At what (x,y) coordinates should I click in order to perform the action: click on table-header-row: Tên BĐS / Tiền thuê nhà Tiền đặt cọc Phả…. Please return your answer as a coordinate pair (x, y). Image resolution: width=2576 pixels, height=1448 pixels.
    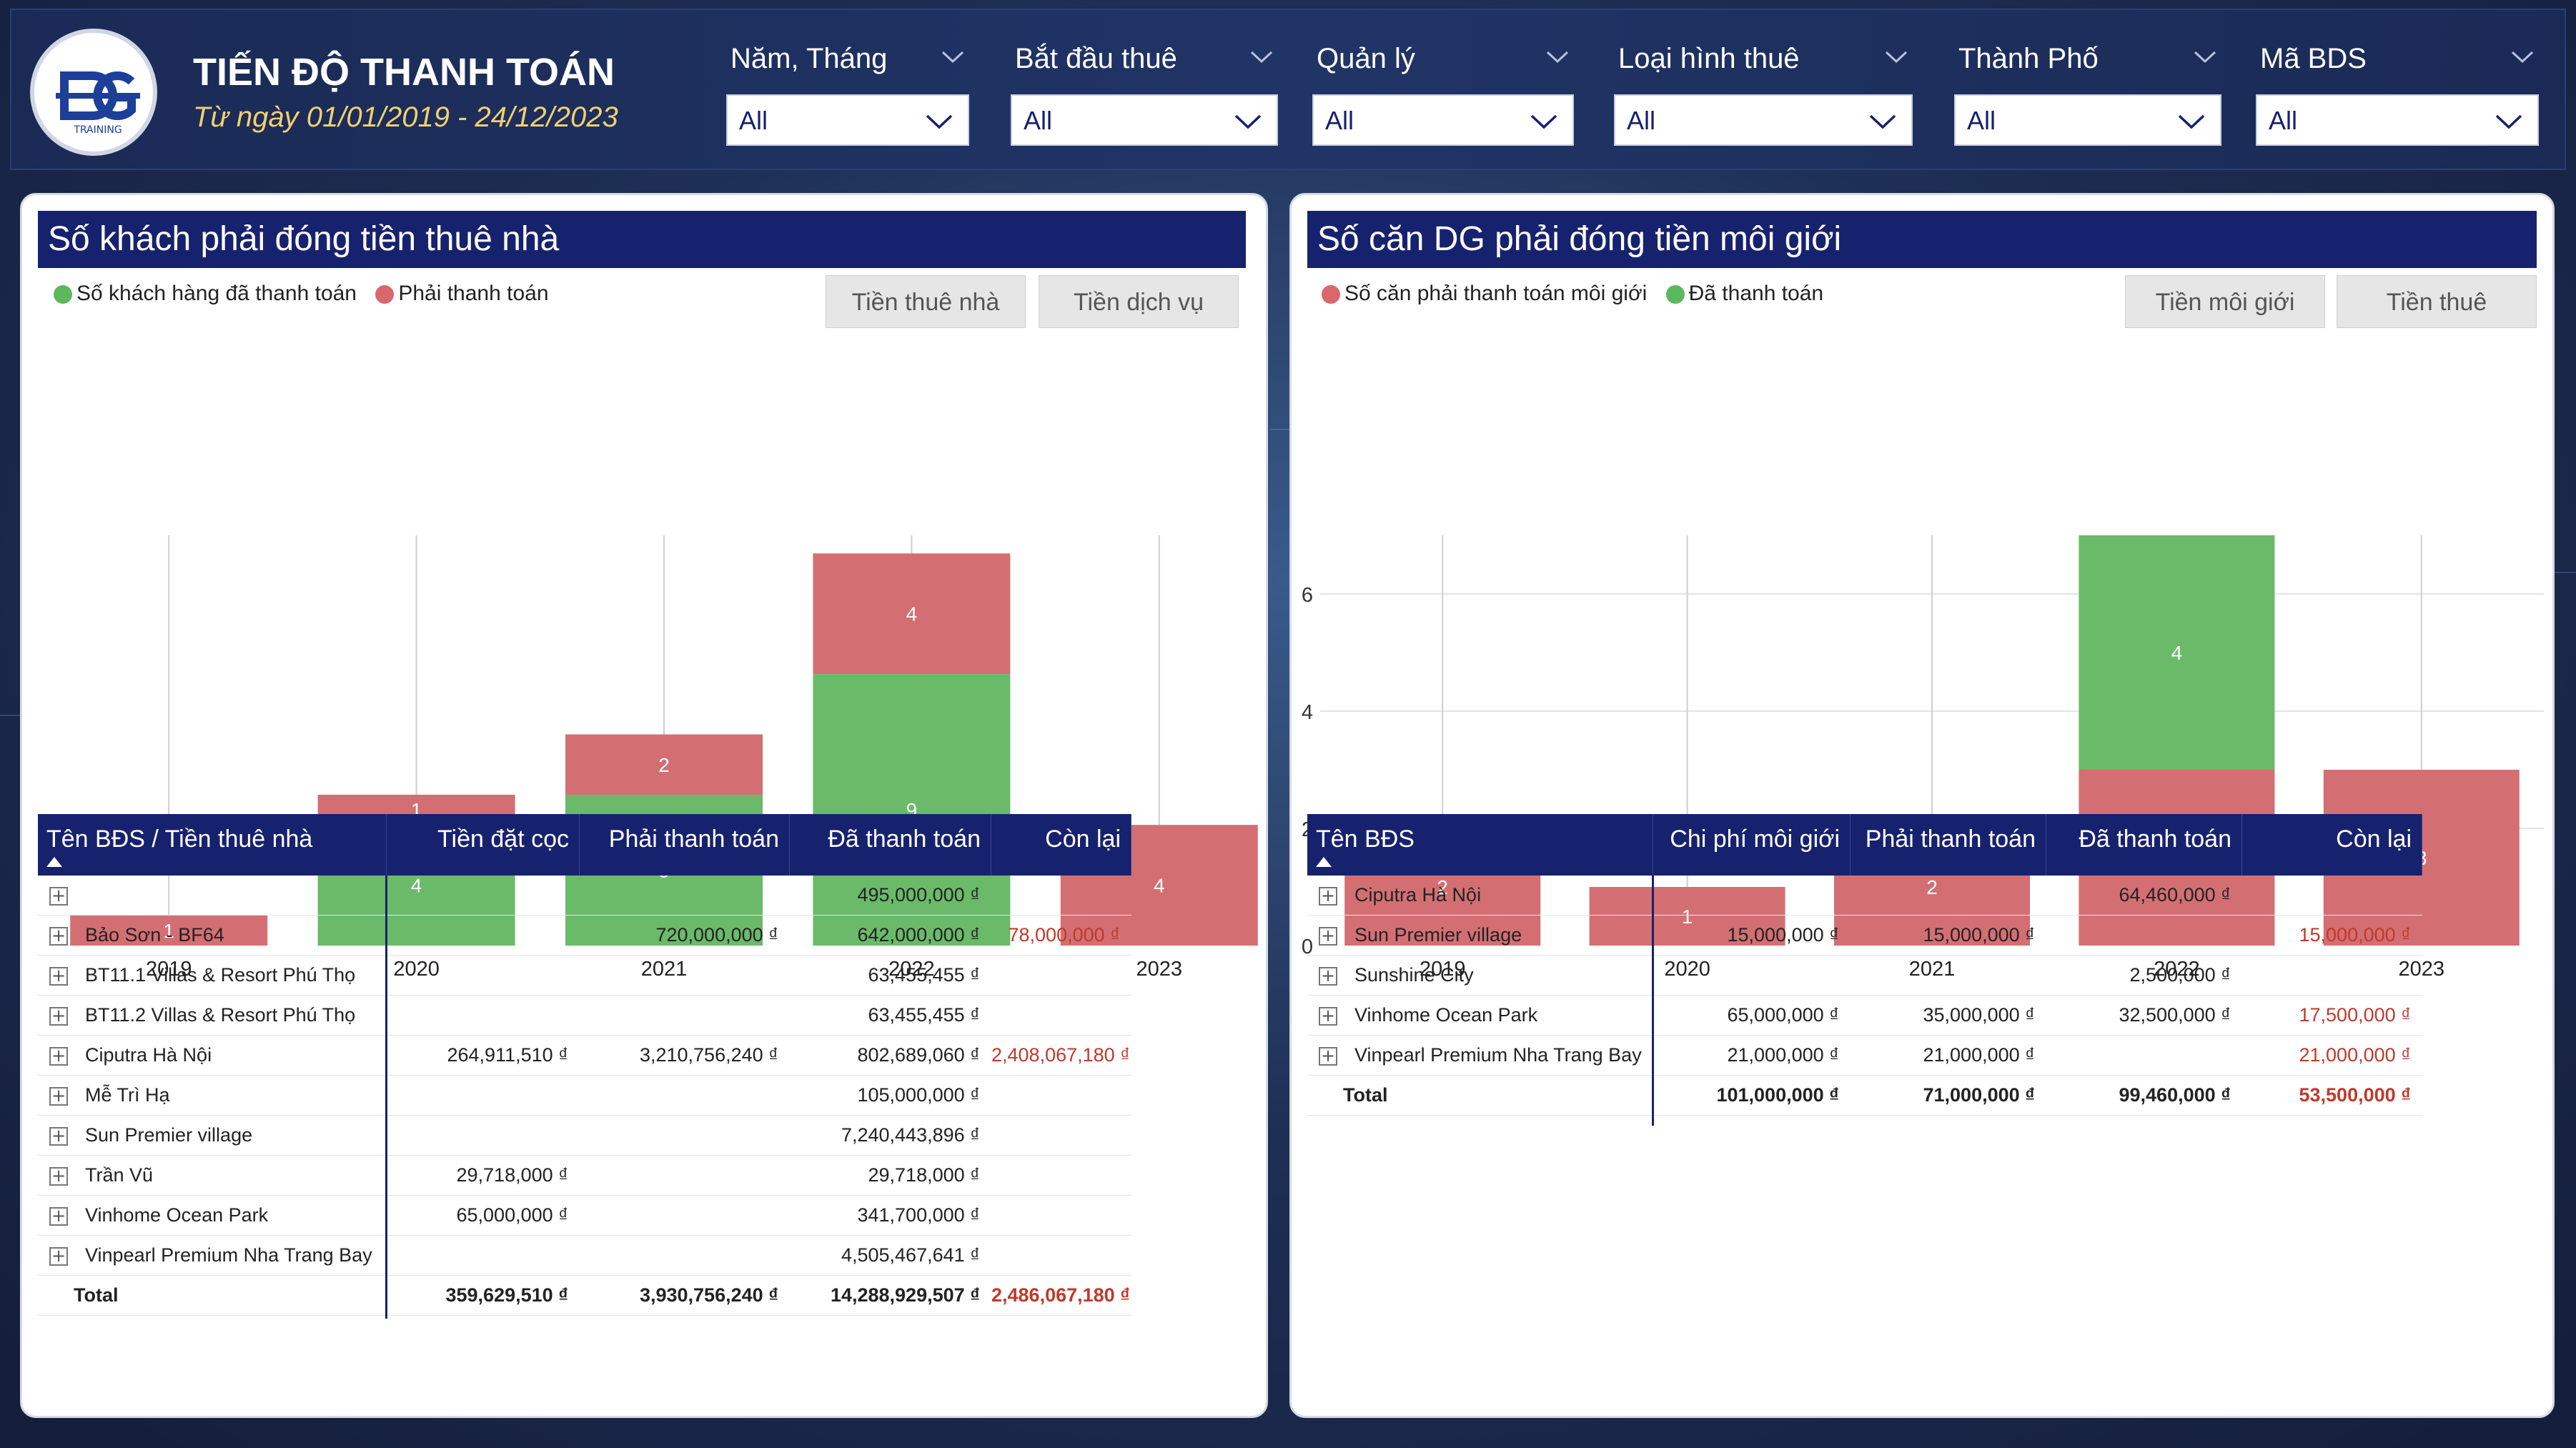
    Looking at the image, I should click on (585, 845).